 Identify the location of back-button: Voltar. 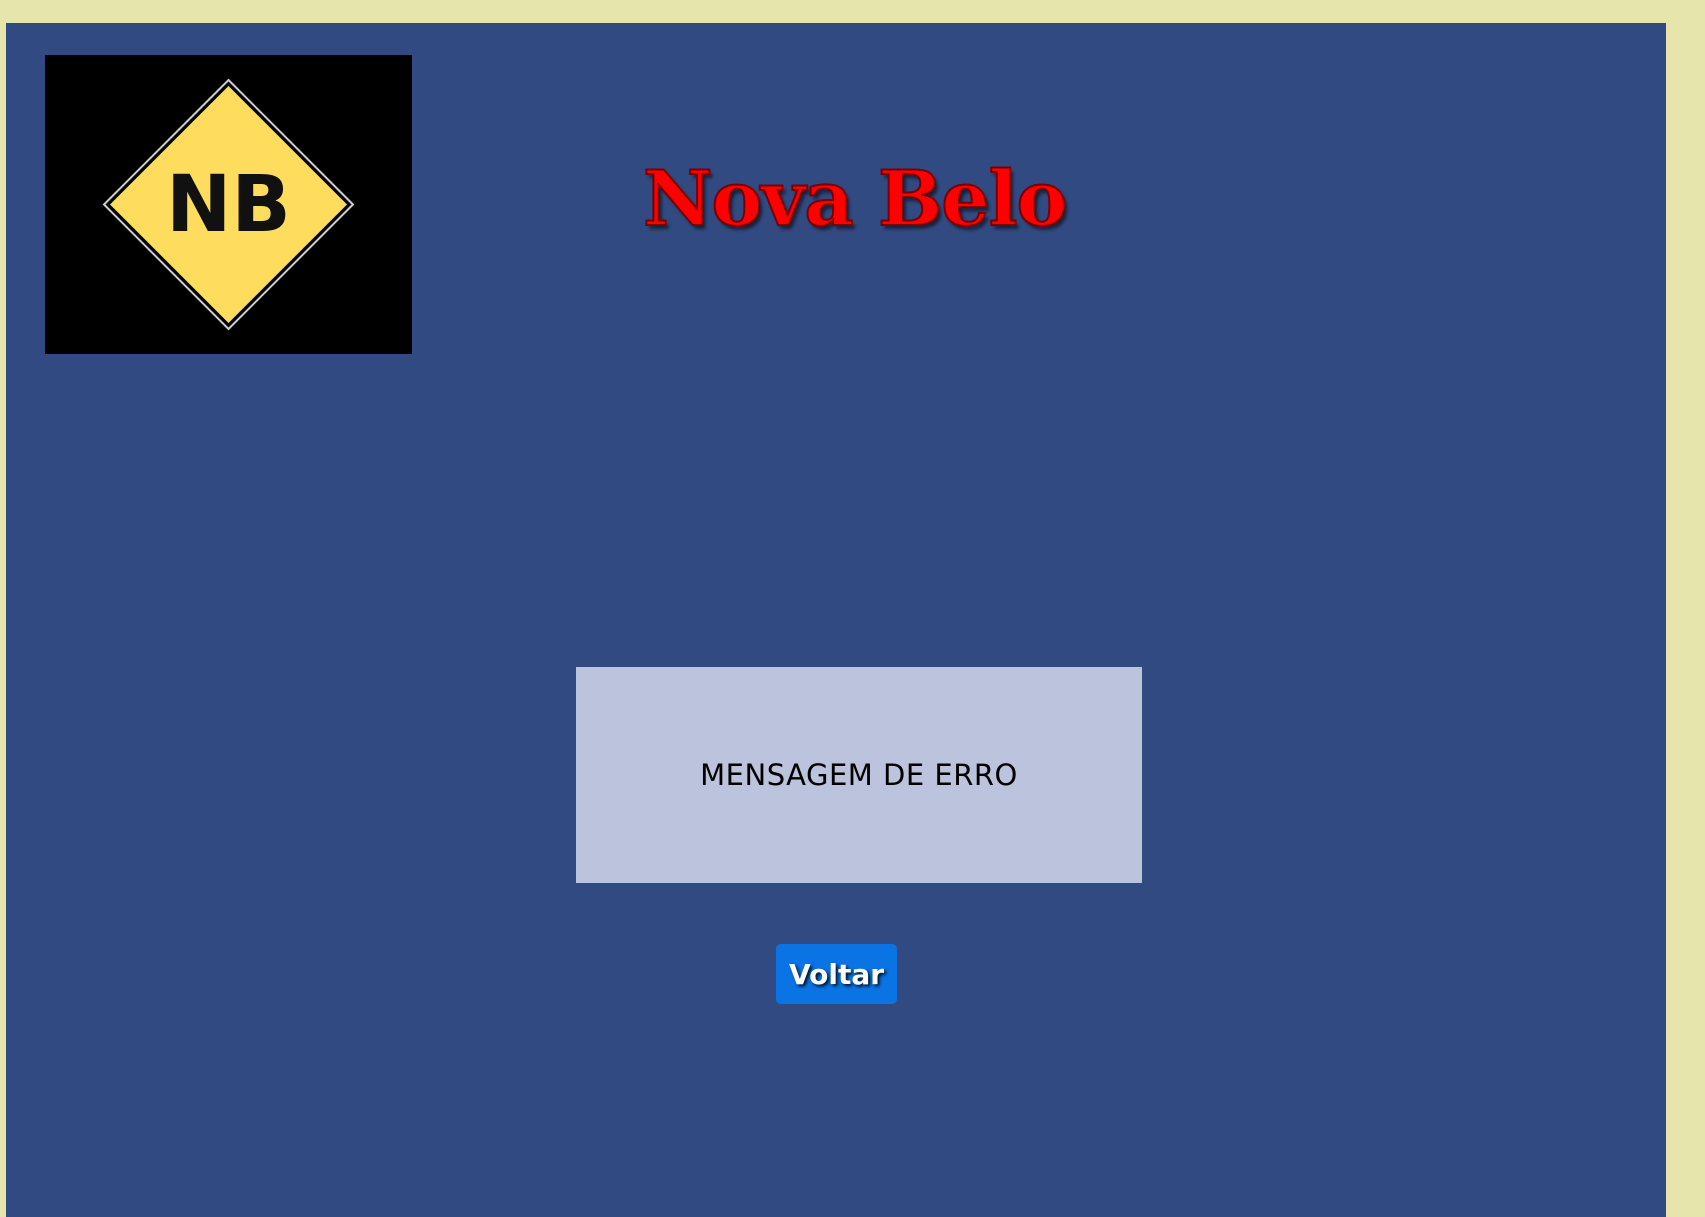
(836, 974).